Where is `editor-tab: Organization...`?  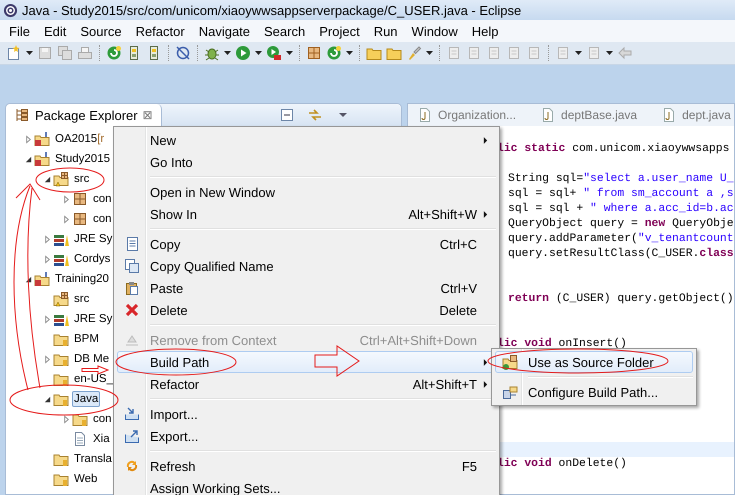
editor-tab: Organization... is located at coordinates (467, 115).